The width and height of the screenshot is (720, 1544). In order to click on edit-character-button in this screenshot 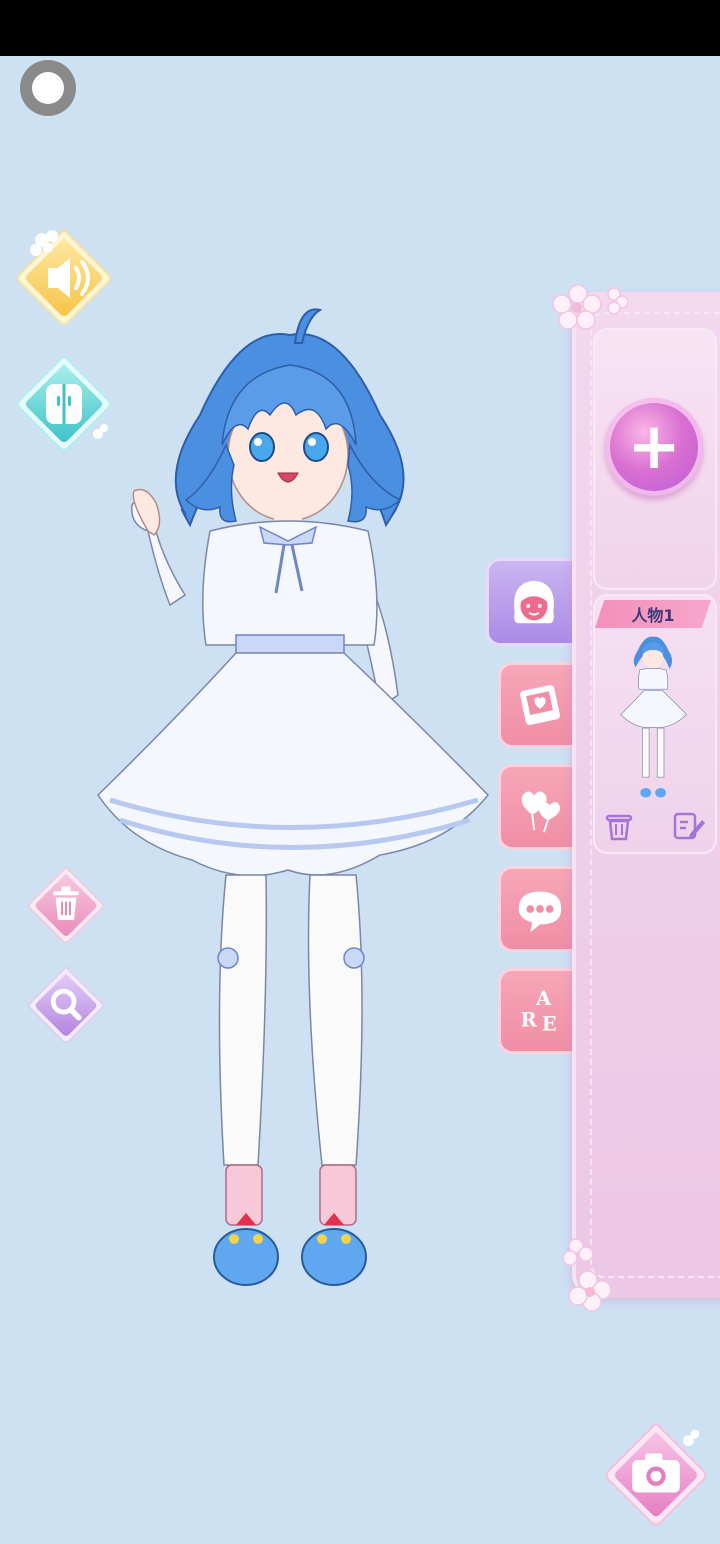, I will do `click(689, 826)`.